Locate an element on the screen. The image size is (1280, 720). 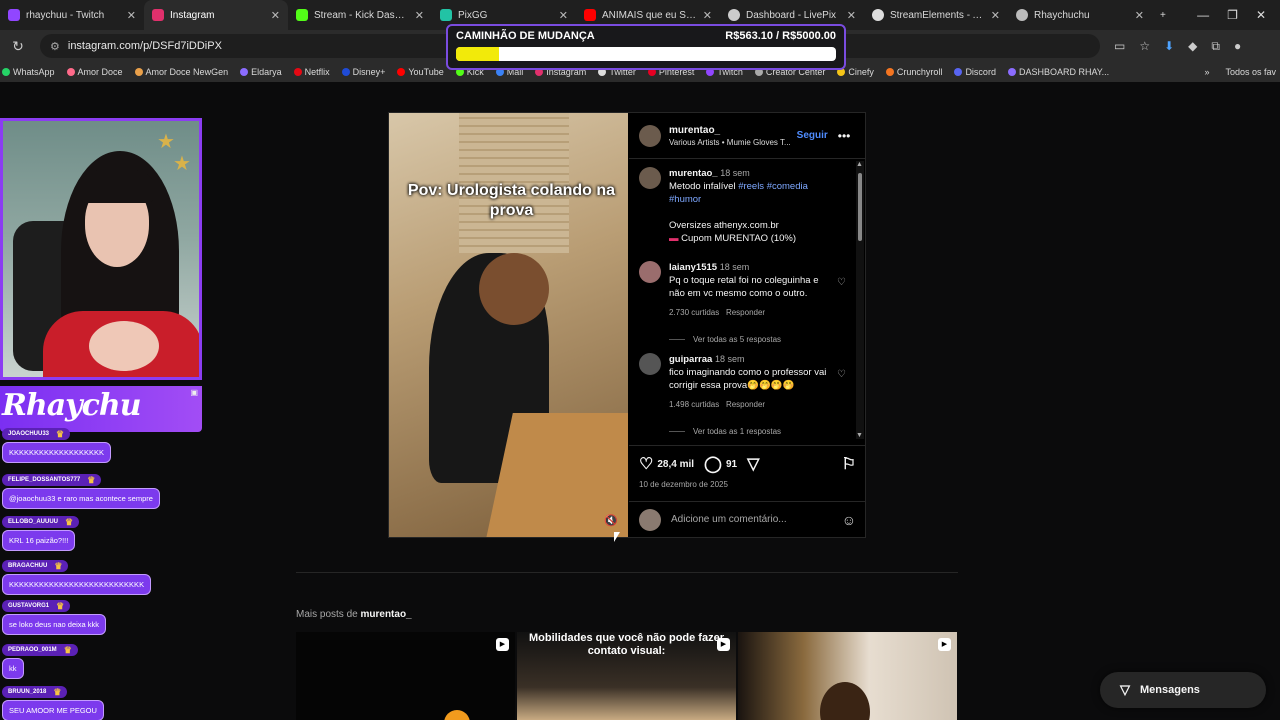
extension-icon: ◆ is located at coordinates (1192, 46).